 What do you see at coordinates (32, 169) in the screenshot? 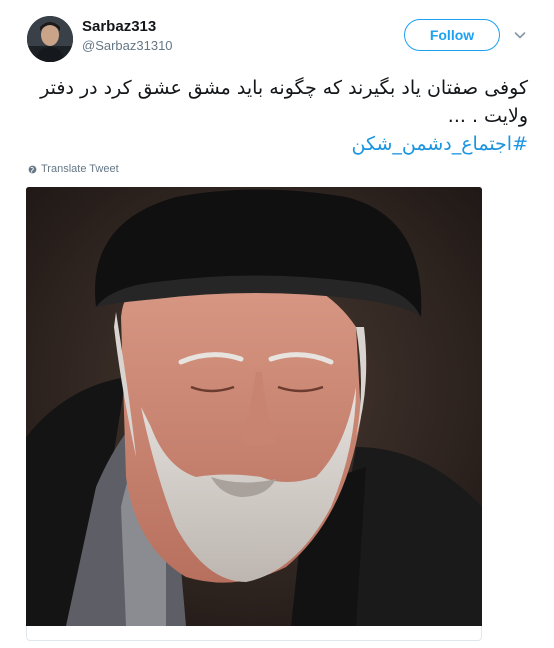
I see `globe-icon` at bounding box center [32, 169].